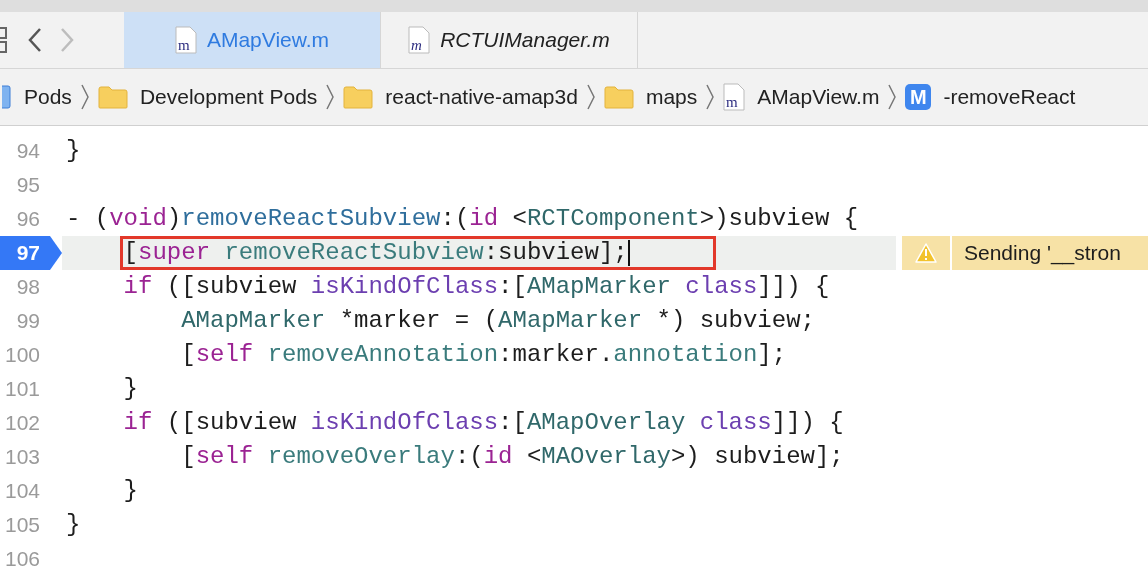  Describe the element at coordinates (22, 457) in the screenshot. I see `line-number: 103` at that location.